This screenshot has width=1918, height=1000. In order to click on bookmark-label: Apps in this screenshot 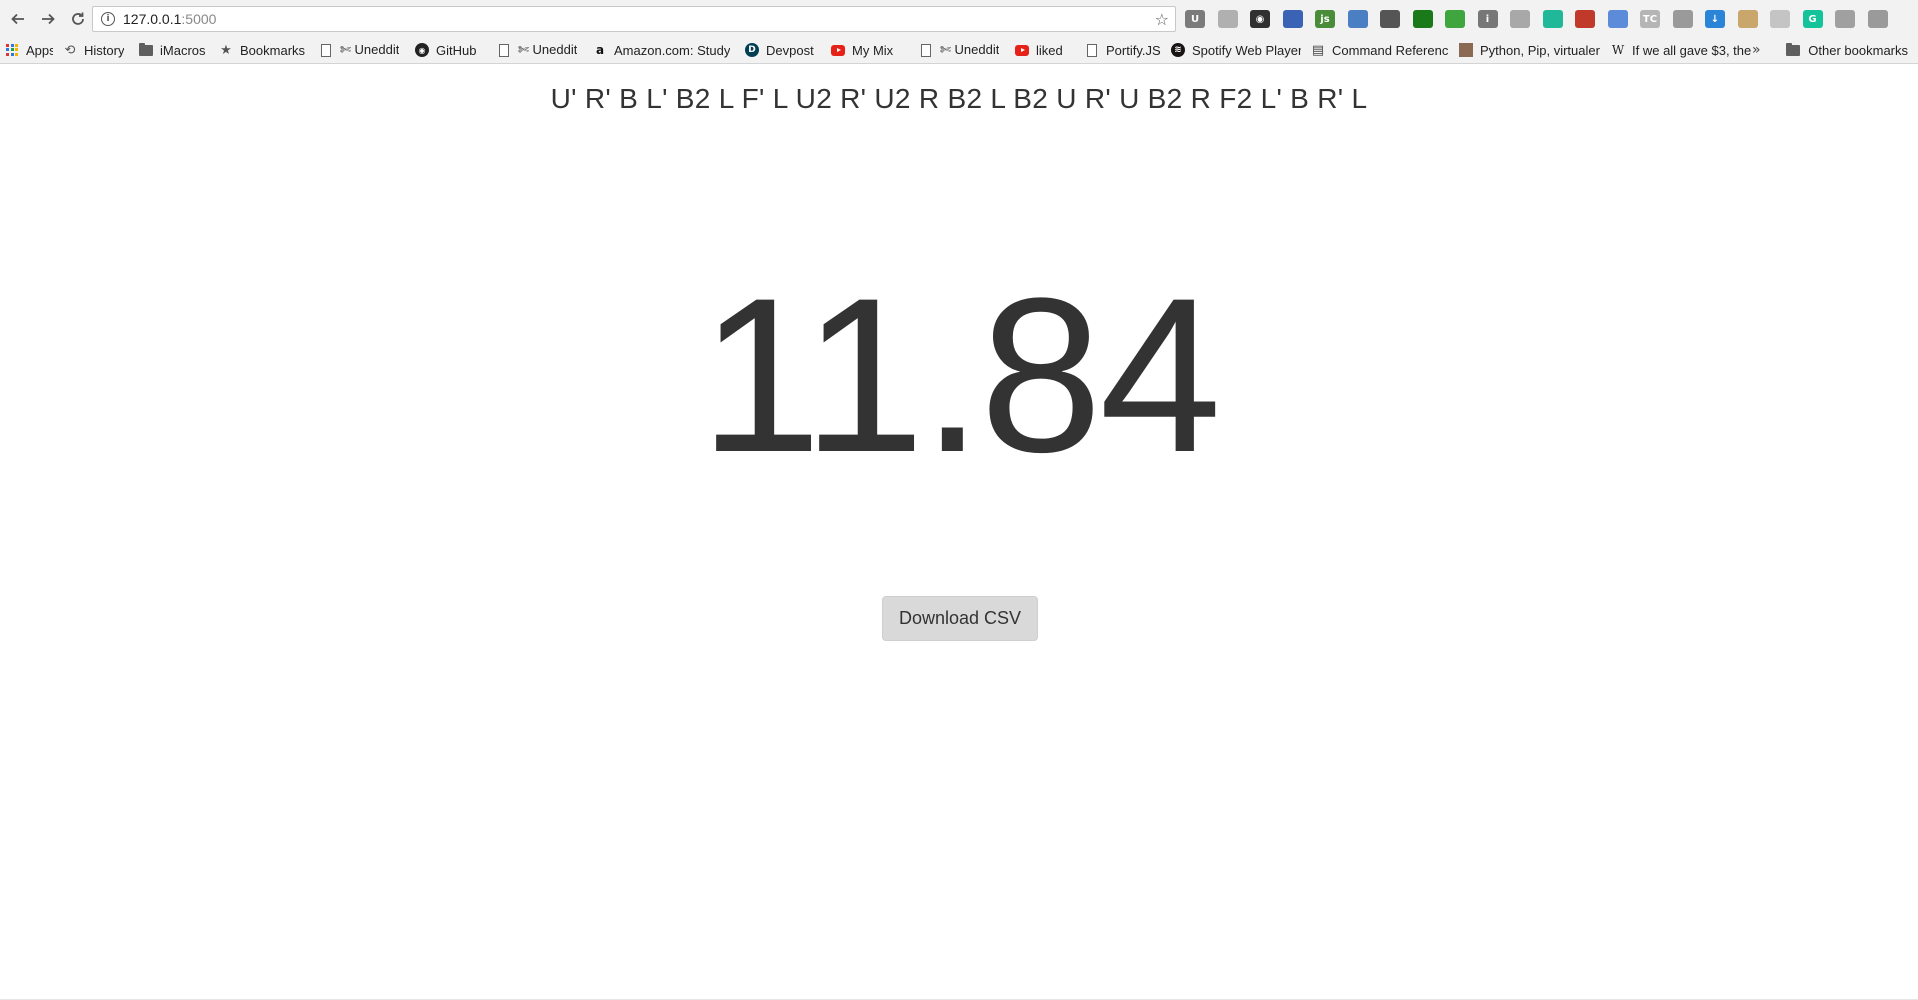, I will do `click(39, 50)`.